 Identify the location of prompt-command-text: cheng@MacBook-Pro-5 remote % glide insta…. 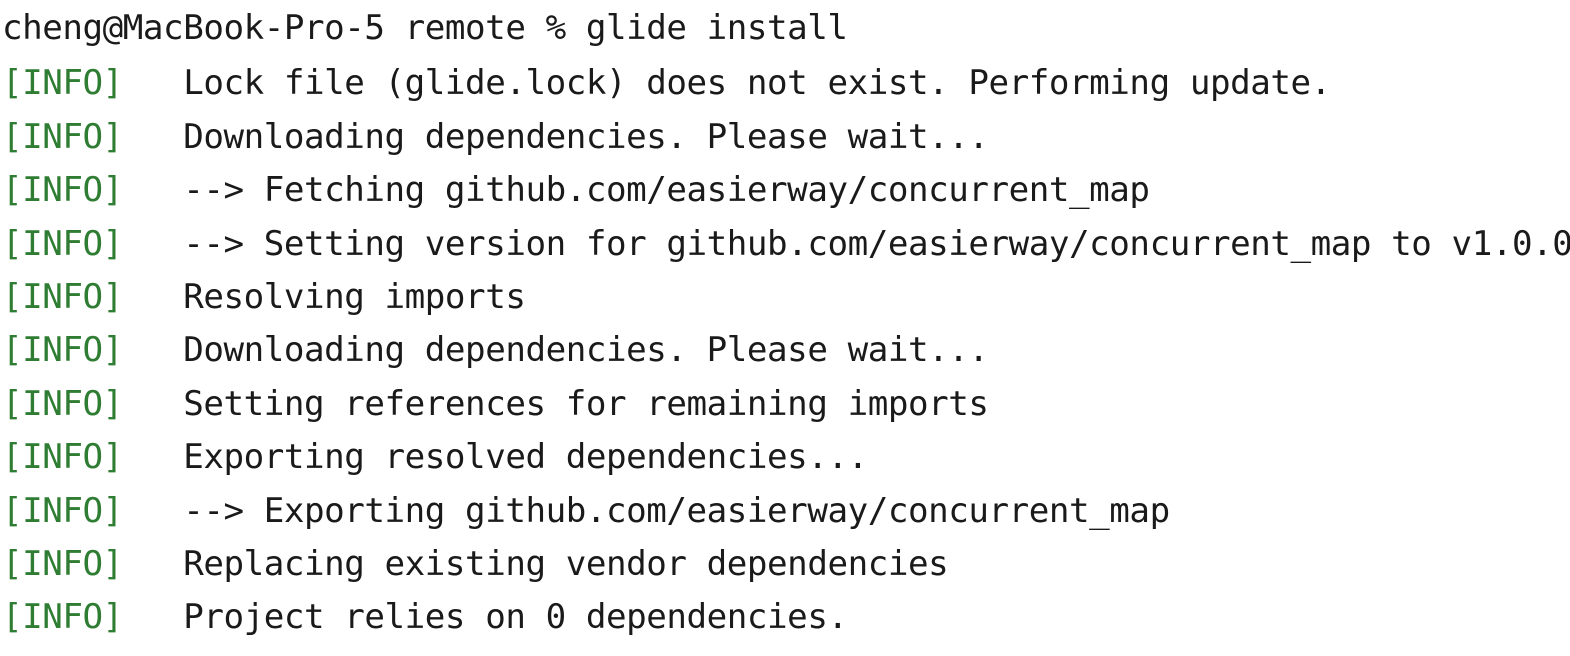
(425, 28).